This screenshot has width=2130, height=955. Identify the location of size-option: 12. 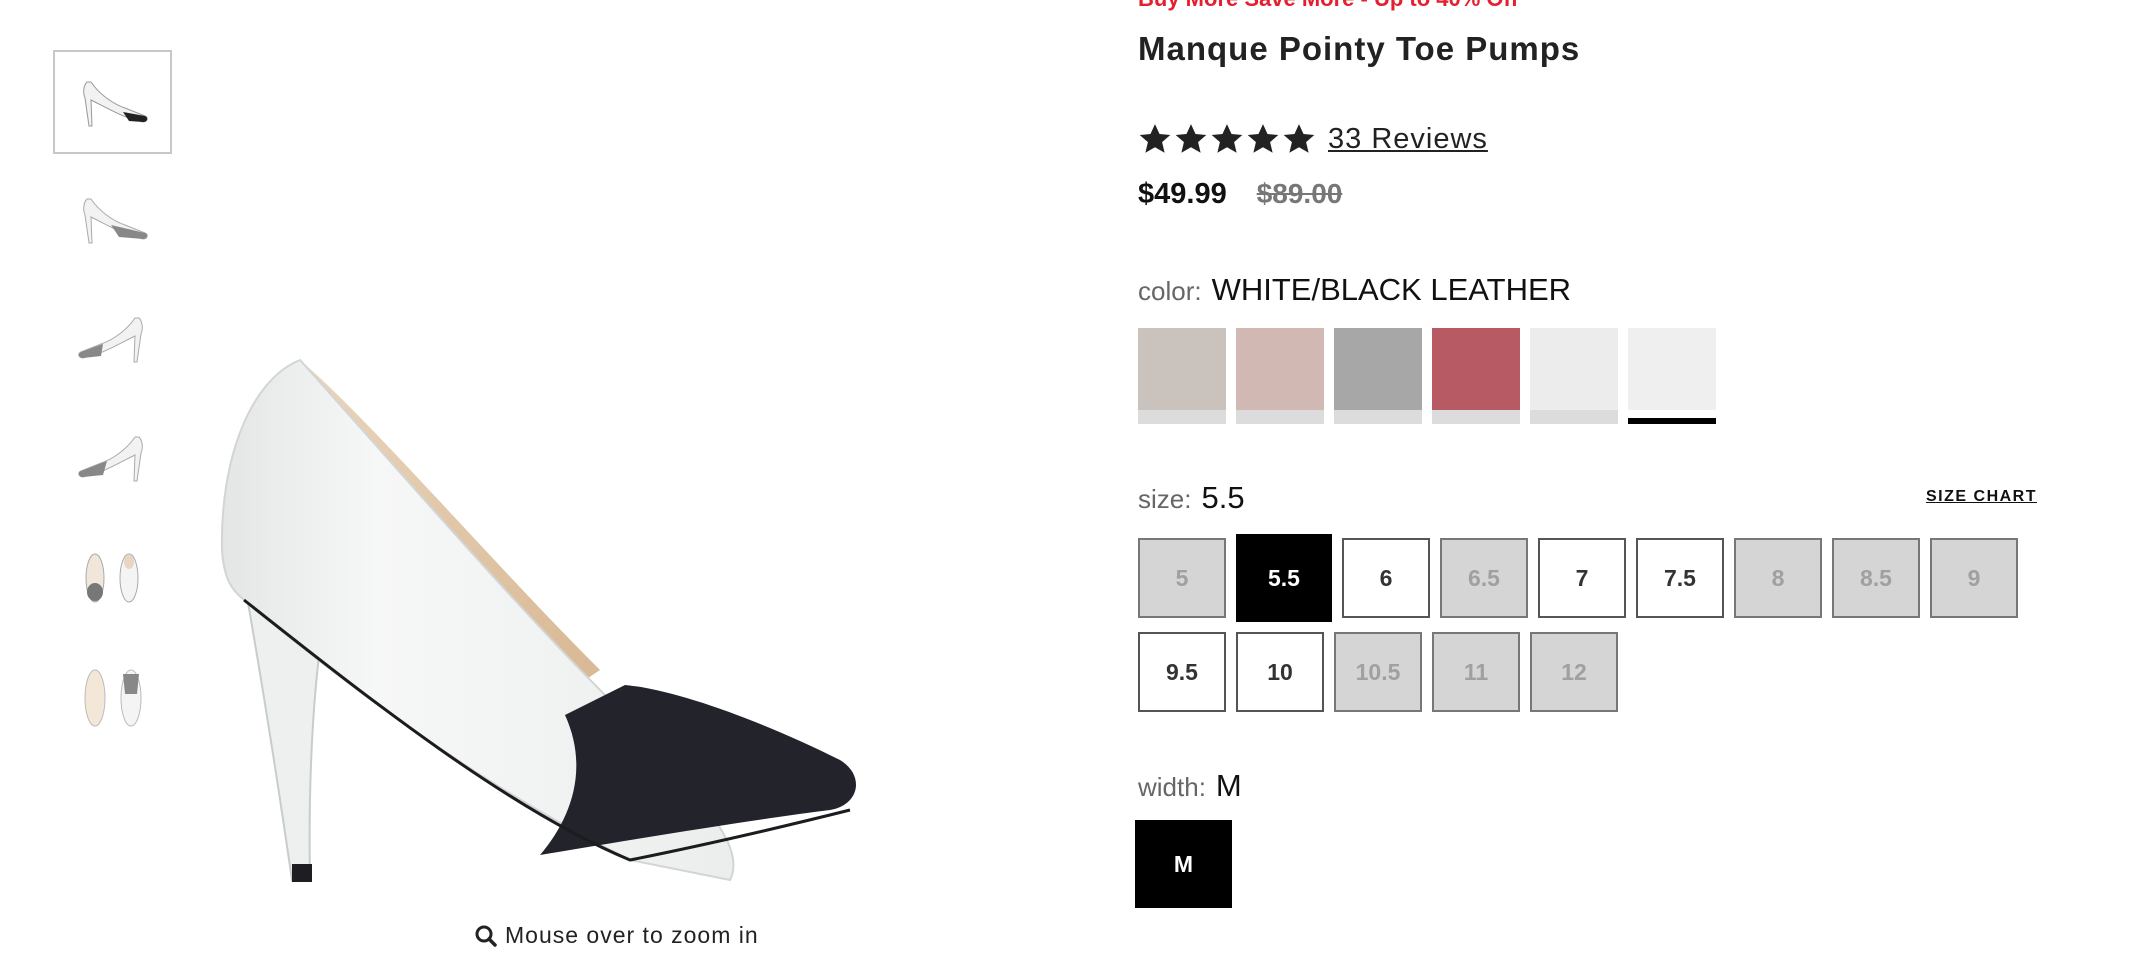
(1574, 672).